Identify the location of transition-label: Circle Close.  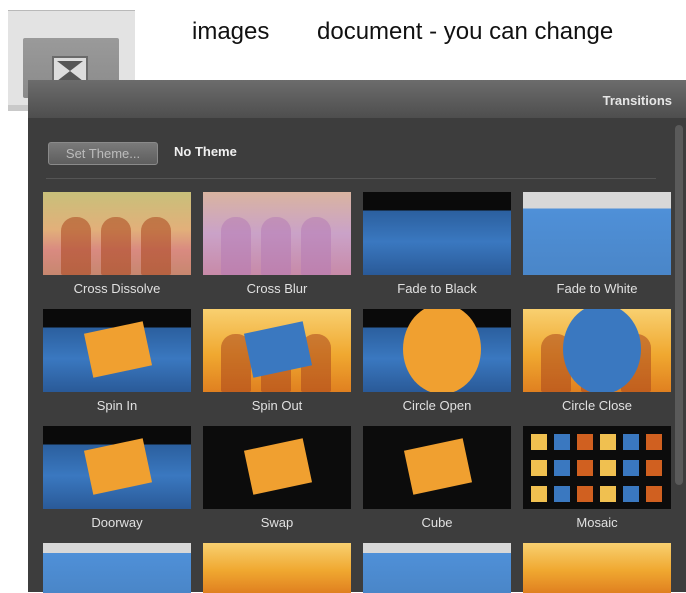
(597, 405).